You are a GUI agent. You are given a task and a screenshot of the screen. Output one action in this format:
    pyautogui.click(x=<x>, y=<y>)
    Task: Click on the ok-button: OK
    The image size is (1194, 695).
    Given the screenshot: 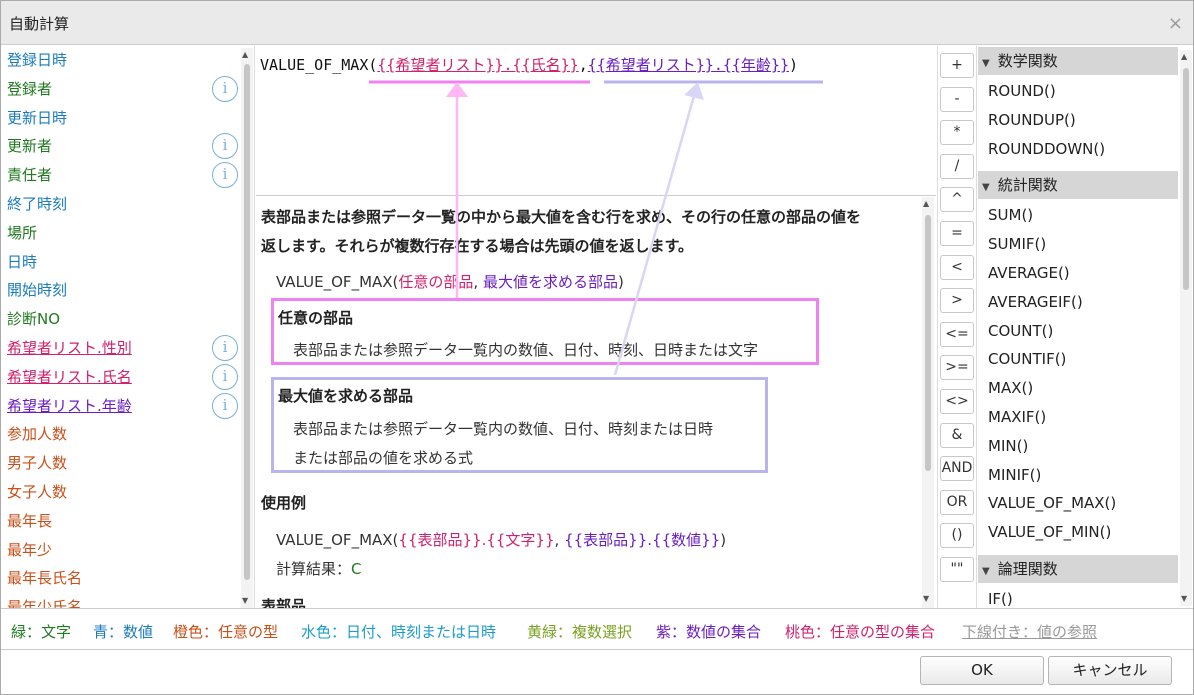 What is the action you would take?
    pyautogui.click(x=982, y=670)
    